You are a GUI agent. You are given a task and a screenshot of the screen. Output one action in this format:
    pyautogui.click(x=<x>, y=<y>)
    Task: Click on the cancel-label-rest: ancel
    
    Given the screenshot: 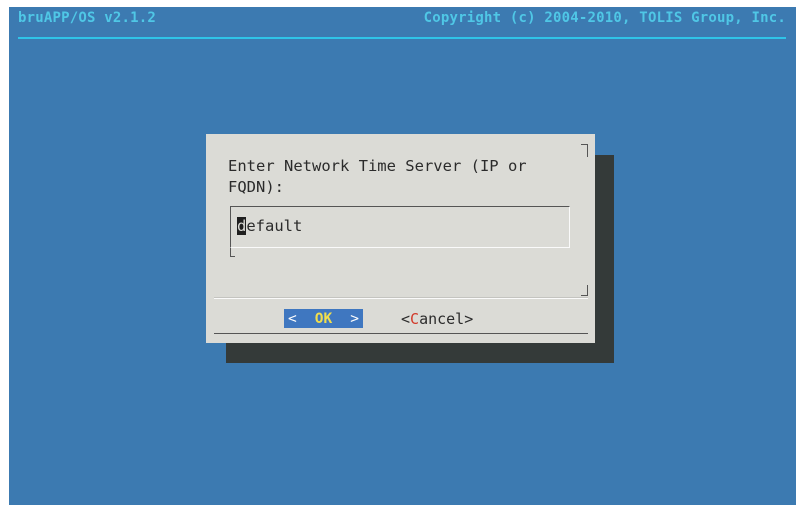 What is the action you would take?
    pyautogui.click(x=442, y=318)
    